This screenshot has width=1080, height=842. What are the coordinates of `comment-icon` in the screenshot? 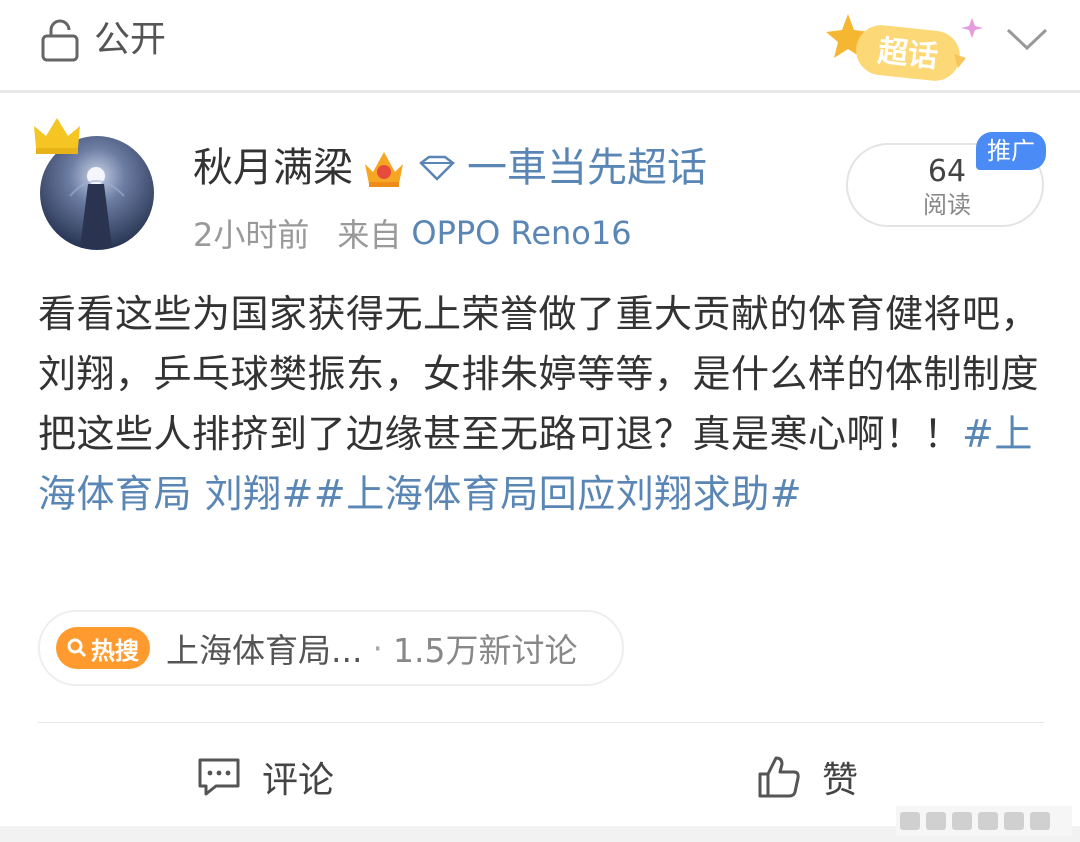 It's located at (219, 777).